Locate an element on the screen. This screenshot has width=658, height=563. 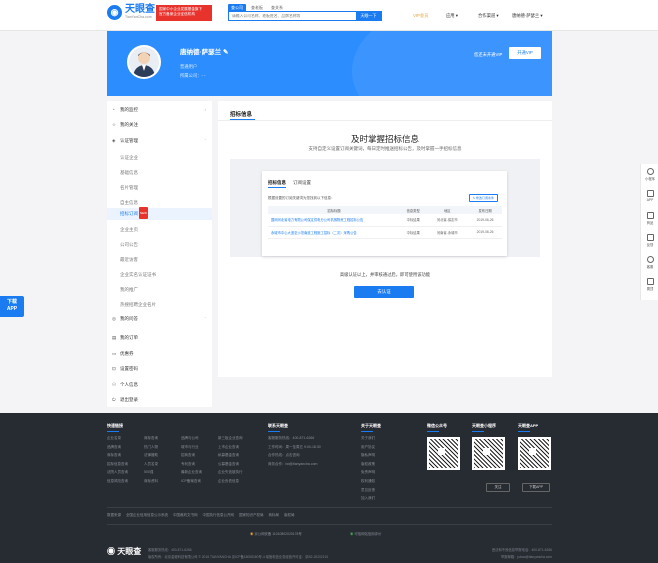
footer-link: ICP备案查询 is located at coordinates (199, 481).